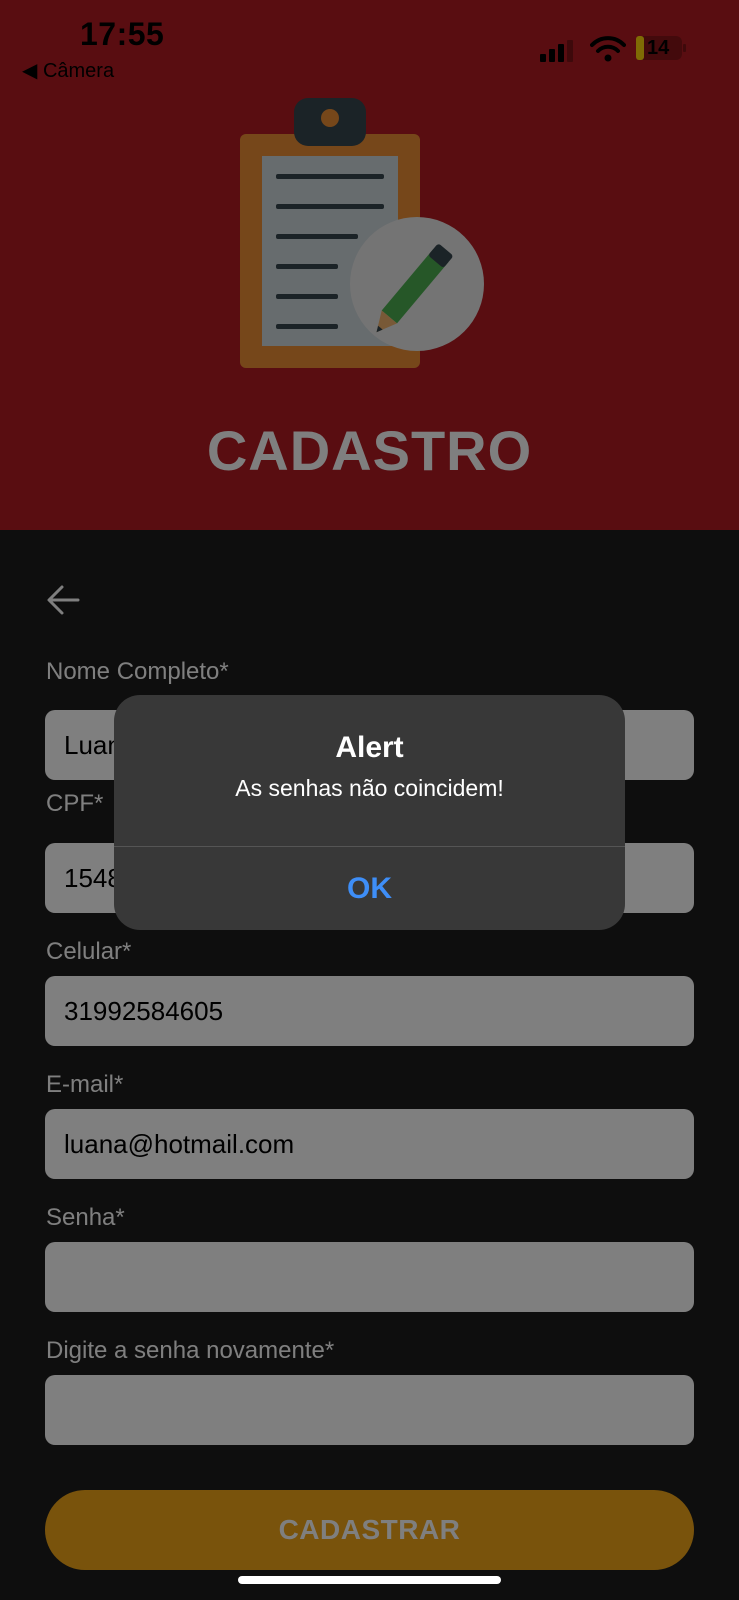  What do you see at coordinates (369, 747) in the screenshot?
I see `alert-title: Alert` at bounding box center [369, 747].